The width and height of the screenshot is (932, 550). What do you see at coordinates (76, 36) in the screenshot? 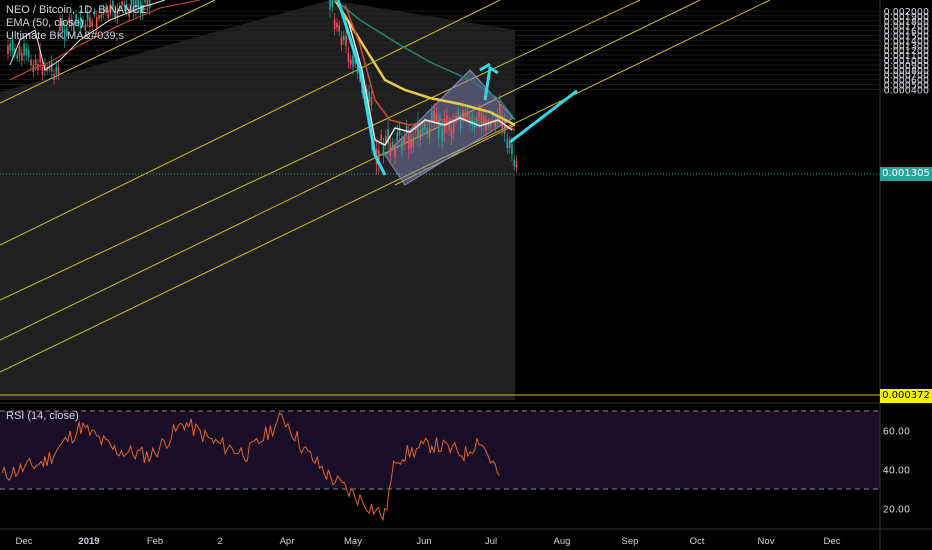
I see `legend-ultimate-ma: Ultimate BK MA&#039;s` at bounding box center [76, 36].